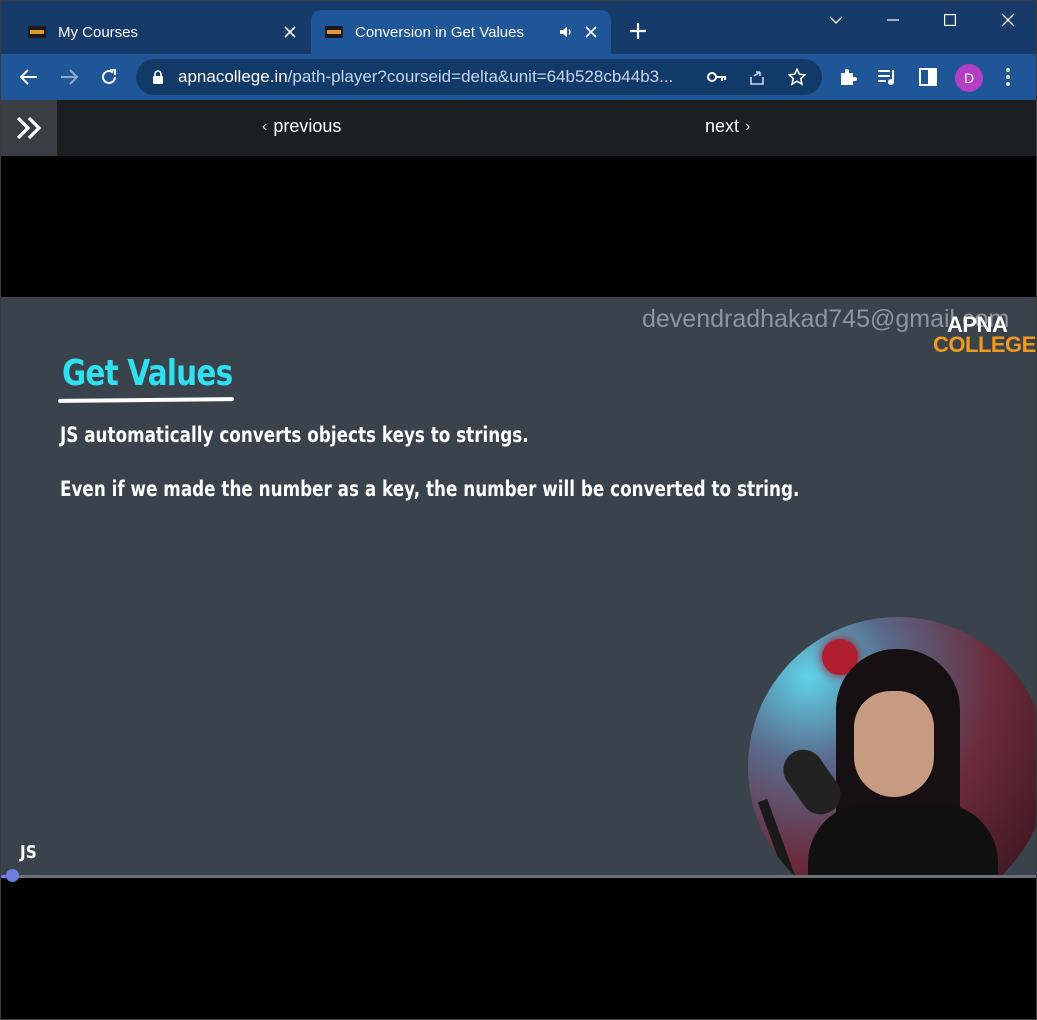  What do you see at coordinates (848, 77) in the screenshot?
I see `extensions-puzzle-icon` at bounding box center [848, 77].